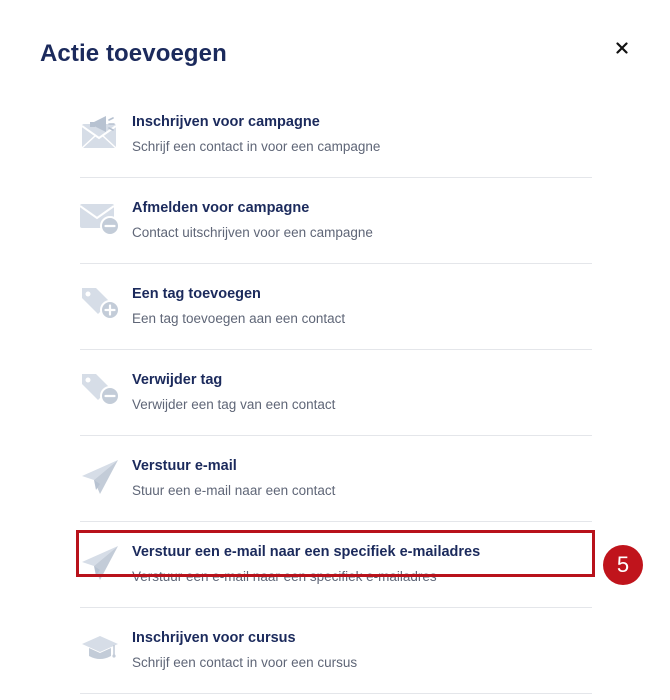 The image size is (670, 700). Describe the element at coordinates (100, 648) in the screenshot. I see `graduation-cap-icon` at that location.